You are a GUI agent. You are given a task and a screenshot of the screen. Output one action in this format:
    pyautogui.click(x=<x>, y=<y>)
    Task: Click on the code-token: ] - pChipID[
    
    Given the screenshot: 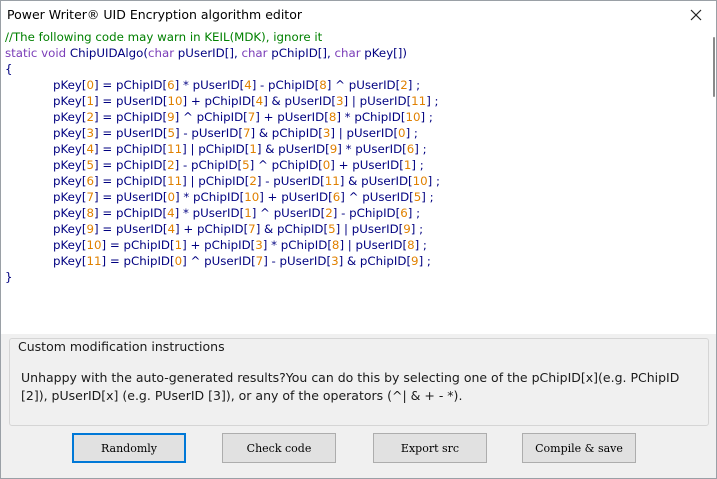 What is the action you would take?
    pyautogui.click(x=208, y=165)
    